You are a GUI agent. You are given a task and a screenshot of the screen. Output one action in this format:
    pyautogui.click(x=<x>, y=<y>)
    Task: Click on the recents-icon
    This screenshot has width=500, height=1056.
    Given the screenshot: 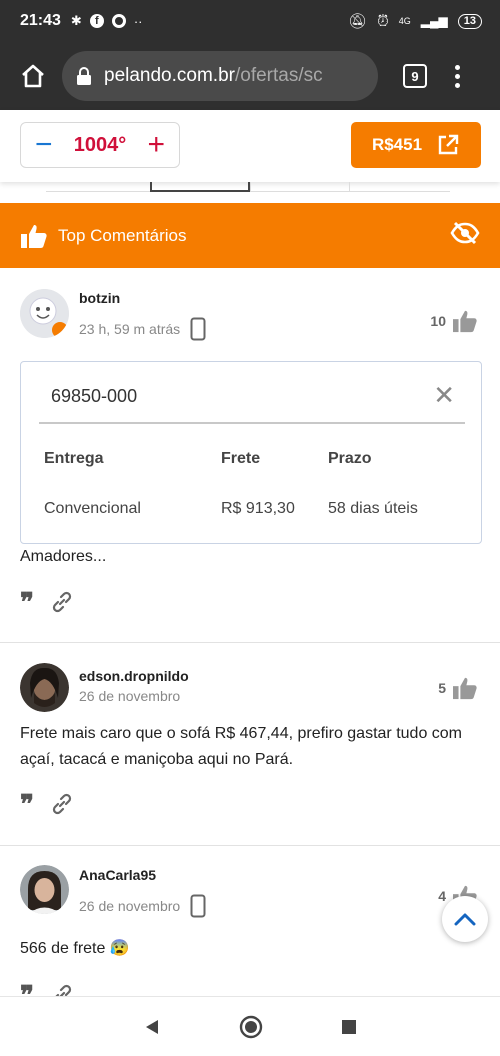 What is the action you would take?
    pyautogui.click(x=349, y=1027)
    